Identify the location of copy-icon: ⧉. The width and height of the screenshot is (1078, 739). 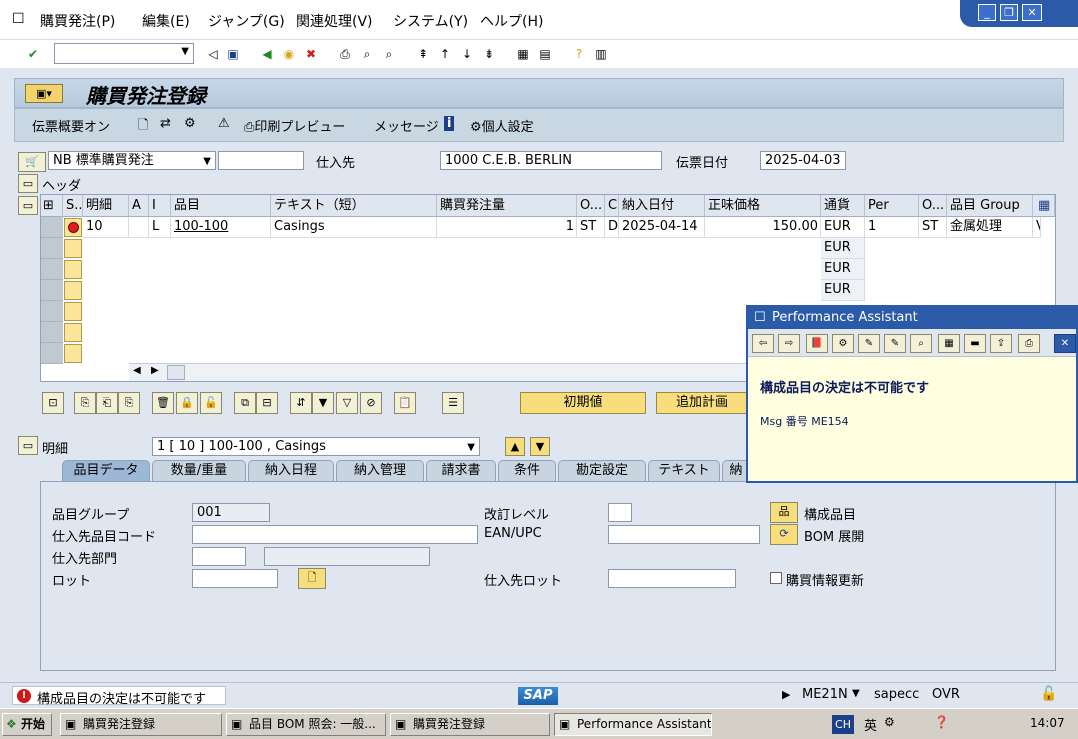
(245, 403).